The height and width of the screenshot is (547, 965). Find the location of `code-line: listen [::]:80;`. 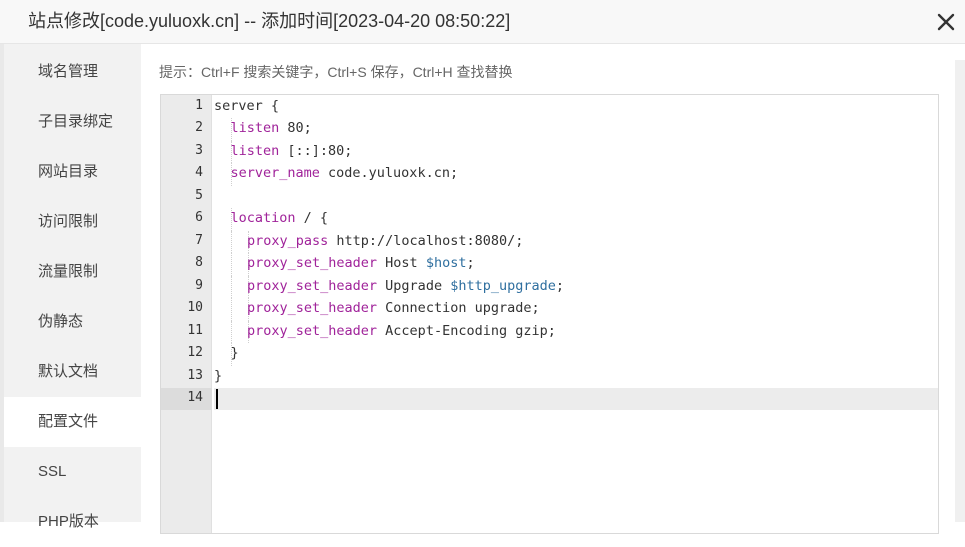

code-line: listen [::]:80; is located at coordinates (292, 151).